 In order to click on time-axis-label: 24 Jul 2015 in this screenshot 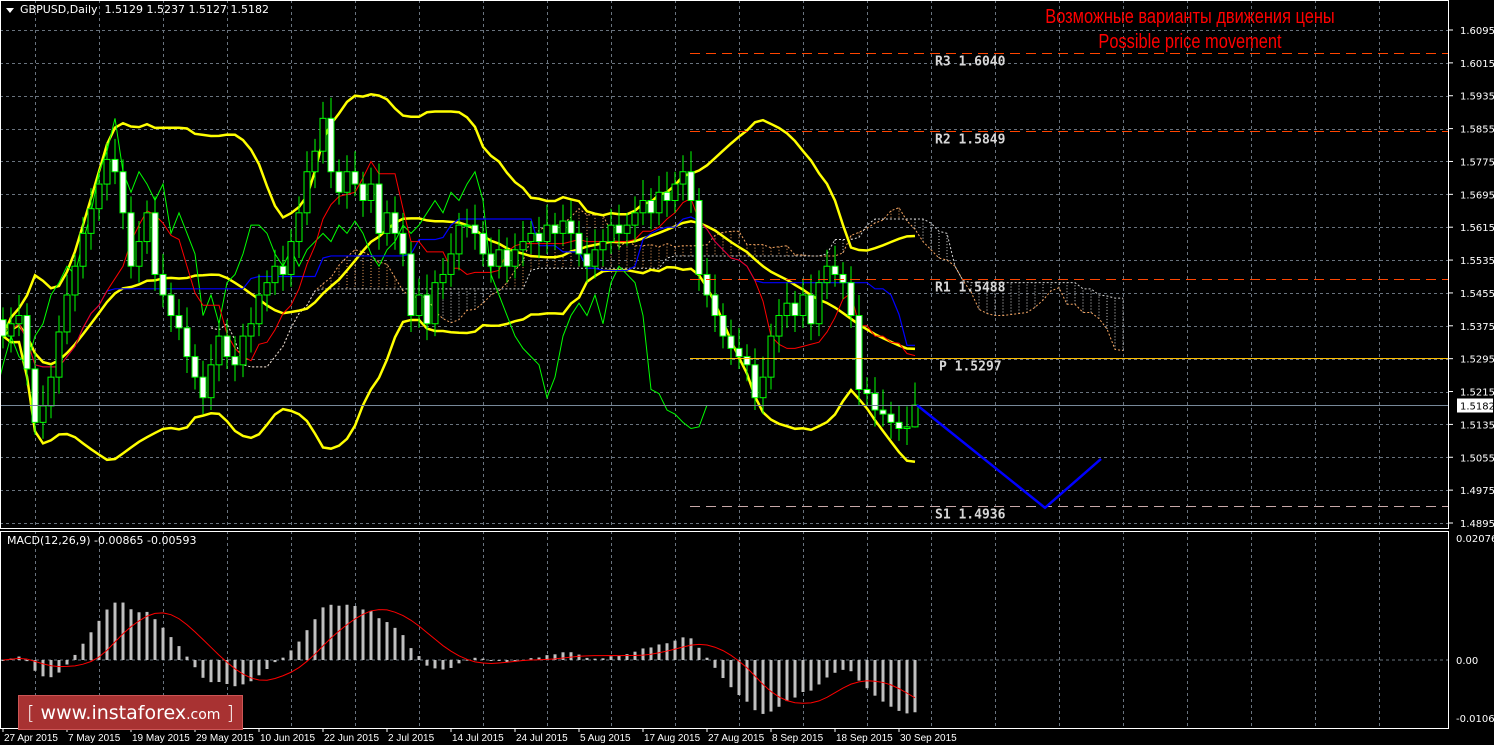, I will do `click(542, 738)`.